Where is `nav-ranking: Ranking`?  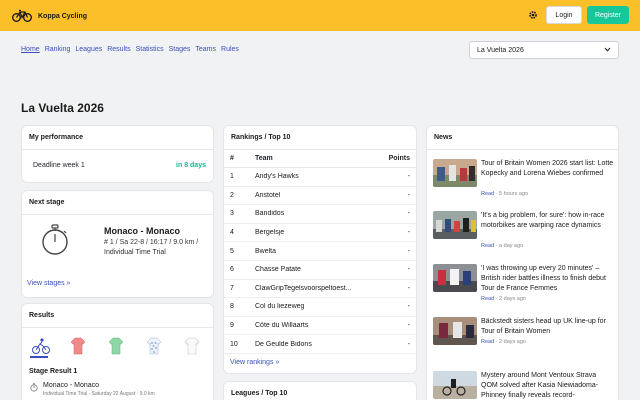 nav-ranking: Ranking is located at coordinates (58, 49).